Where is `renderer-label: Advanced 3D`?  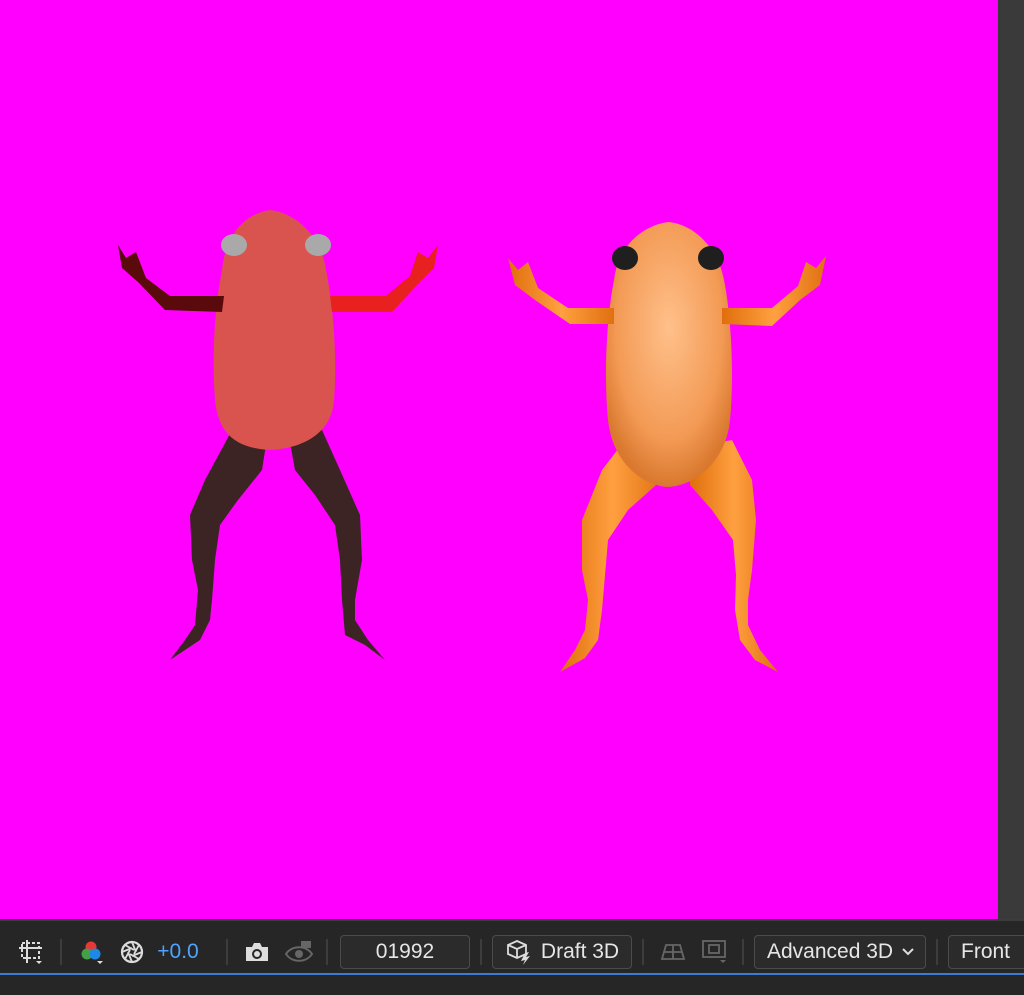
renderer-label: Advanced 3D is located at coordinates (830, 951).